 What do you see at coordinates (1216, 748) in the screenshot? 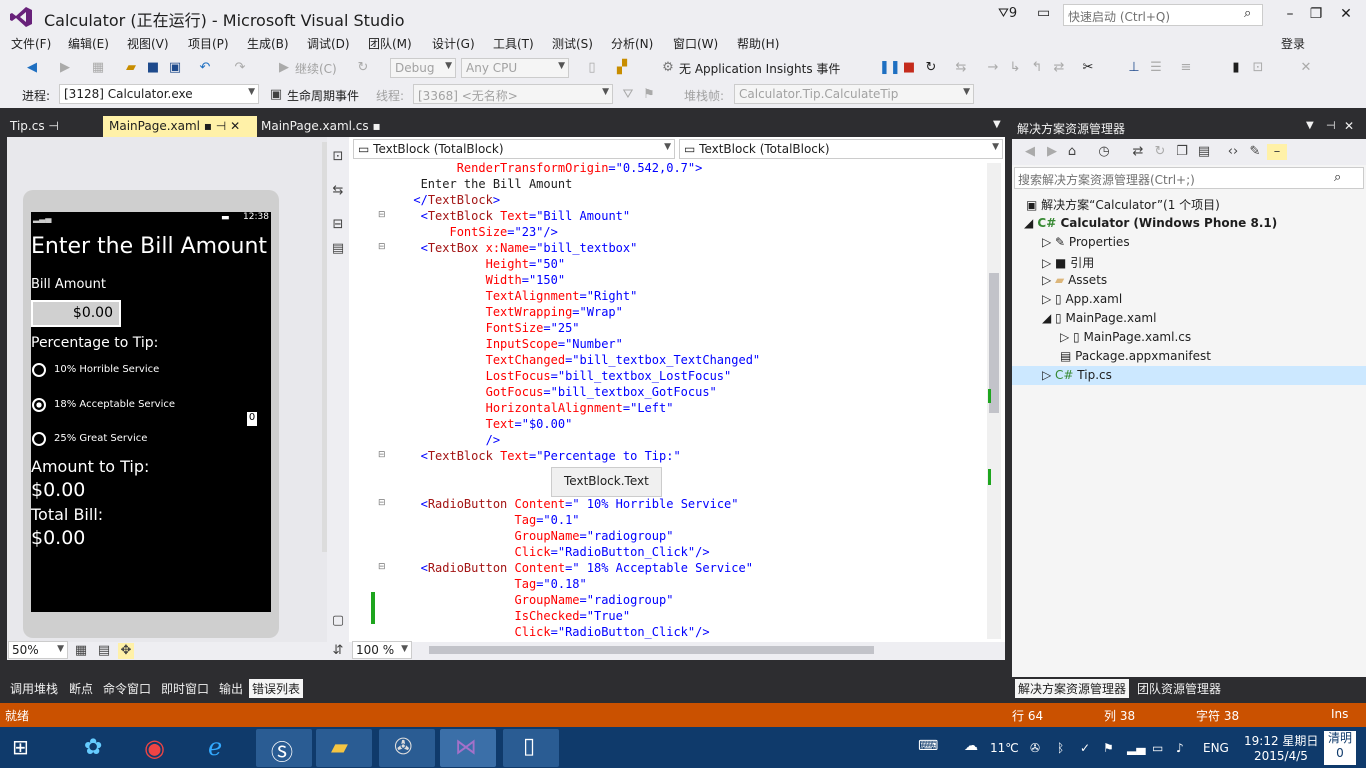
I see `language-indicator: ENG` at bounding box center [1216, 748].